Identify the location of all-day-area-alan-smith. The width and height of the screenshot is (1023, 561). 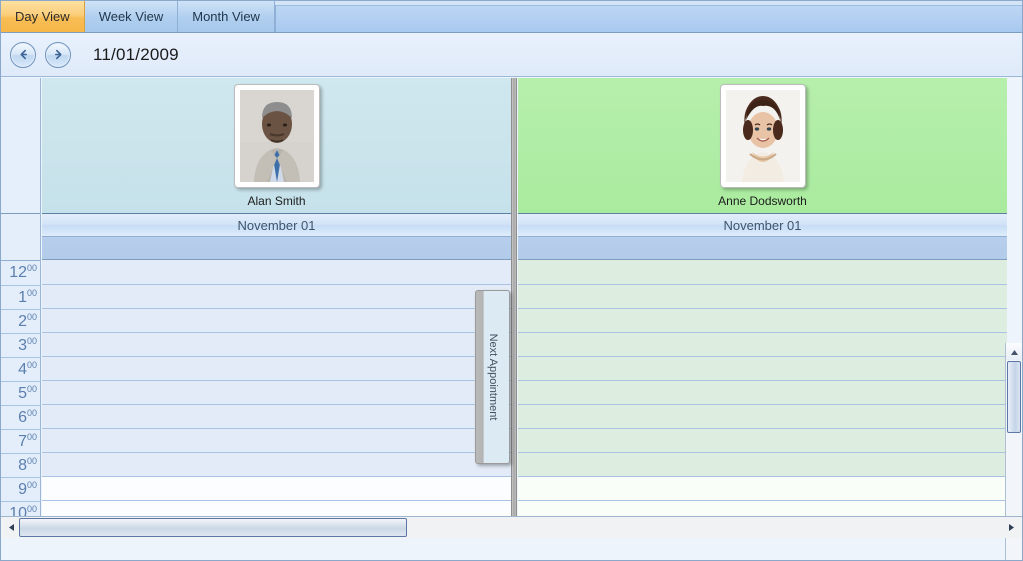
(276, 248).